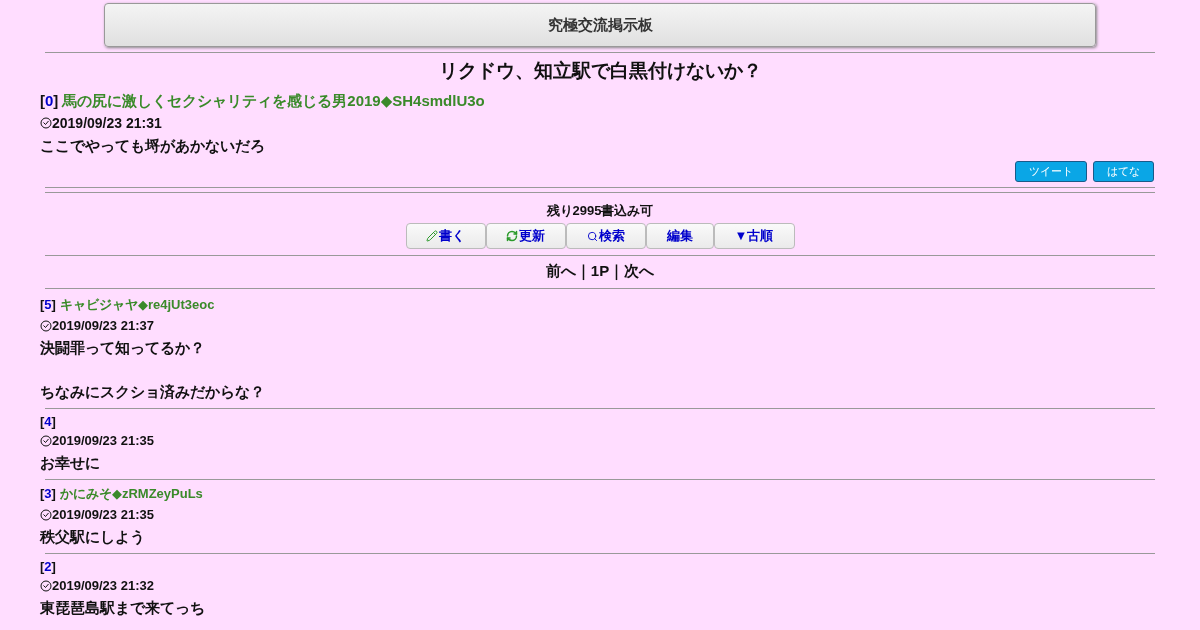  Describe the element at coordinates (432, 236) in the screenshot. I see `pencil-icon` at that location.